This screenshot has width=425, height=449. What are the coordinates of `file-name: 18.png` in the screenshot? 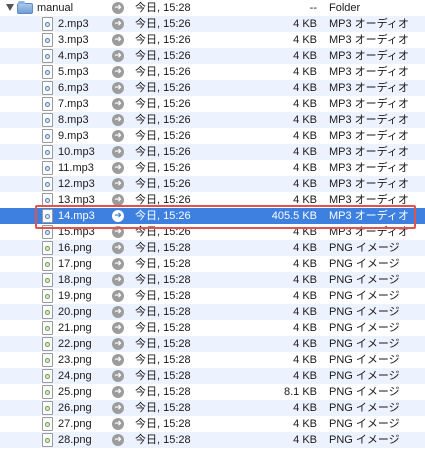 It's located at (75, 280).